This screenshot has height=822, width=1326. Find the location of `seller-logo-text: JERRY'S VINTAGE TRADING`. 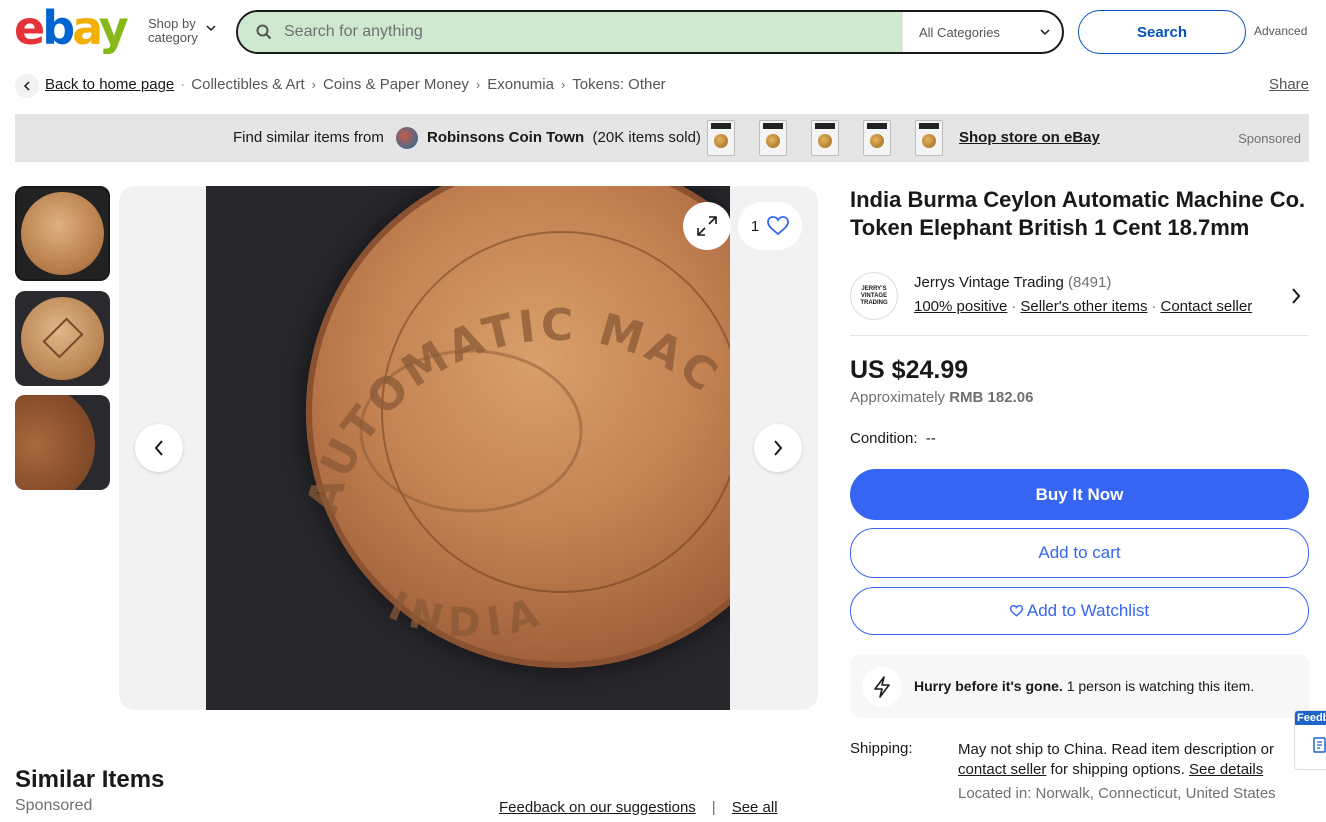

seller-logo-text: JERRY'S VINTAGE TRADING is located at coordinates (874, 295).